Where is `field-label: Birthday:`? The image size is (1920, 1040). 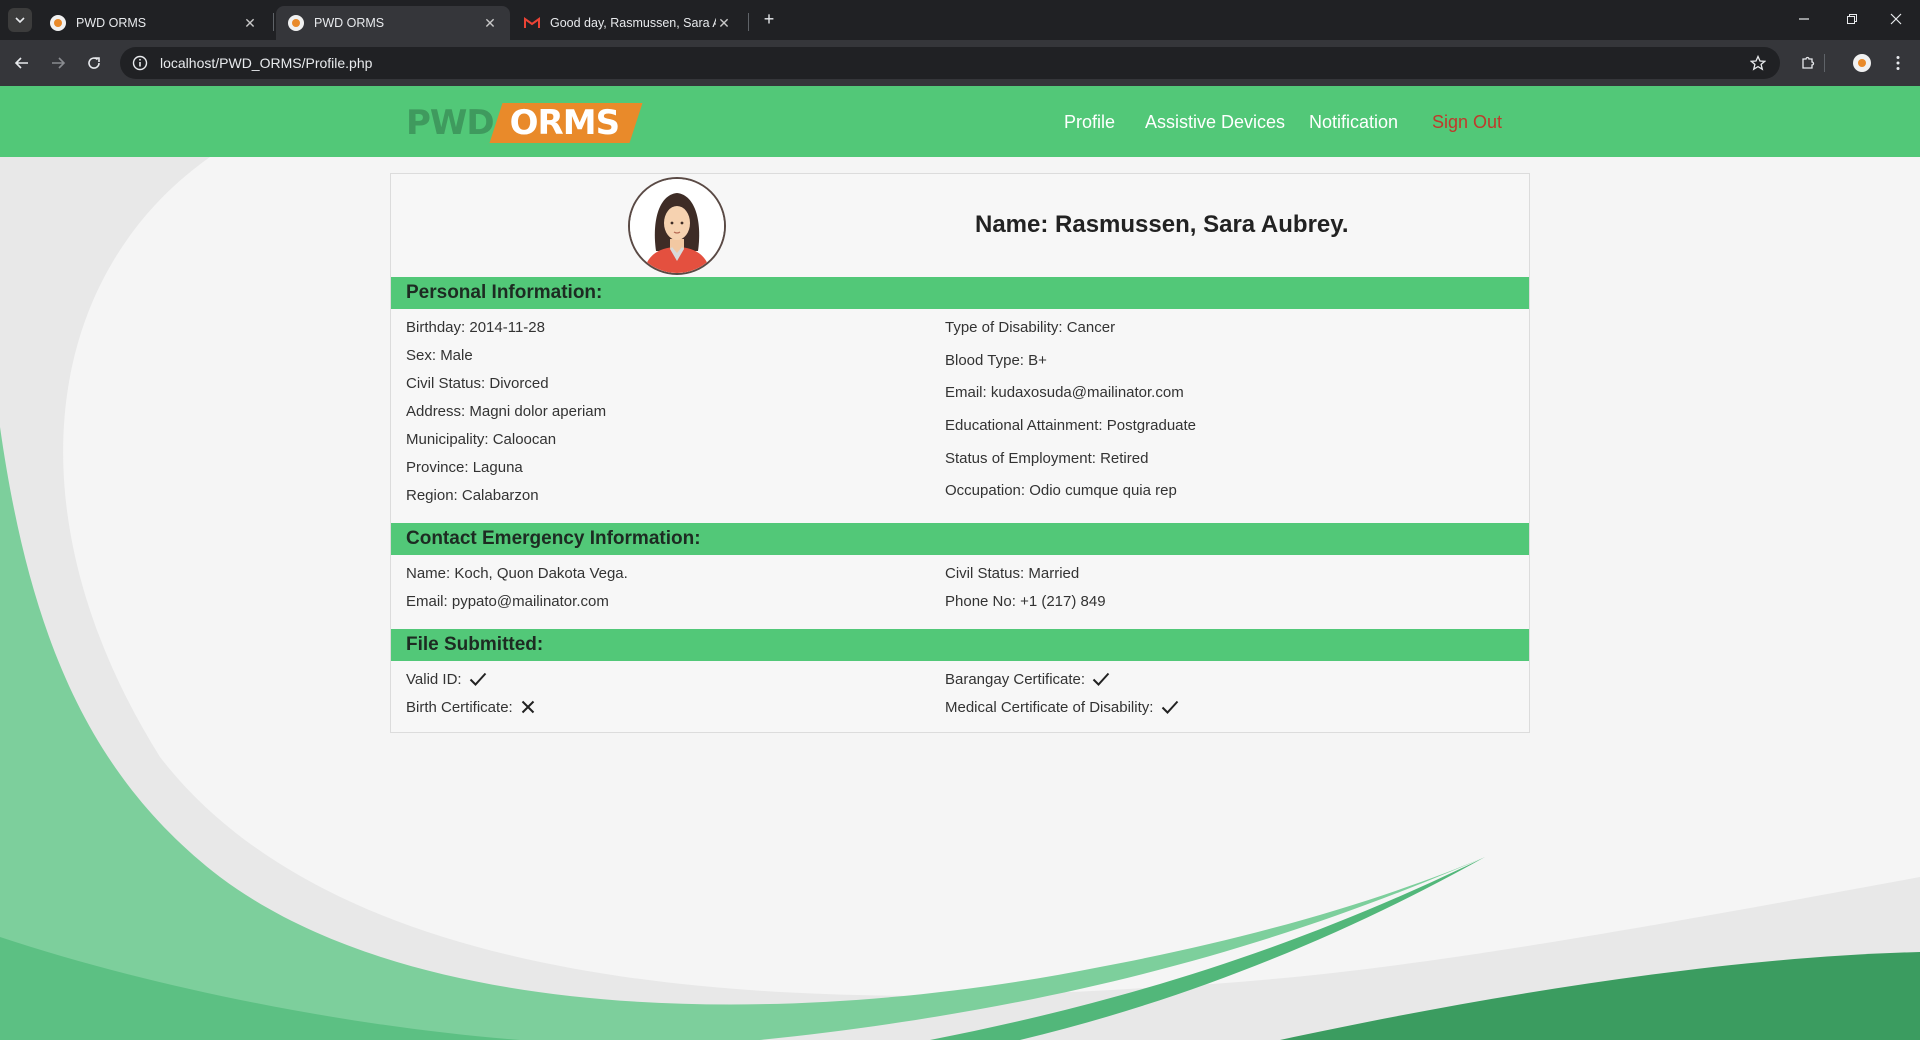 field-label: Birthday: is located at coordinates (436, 327).